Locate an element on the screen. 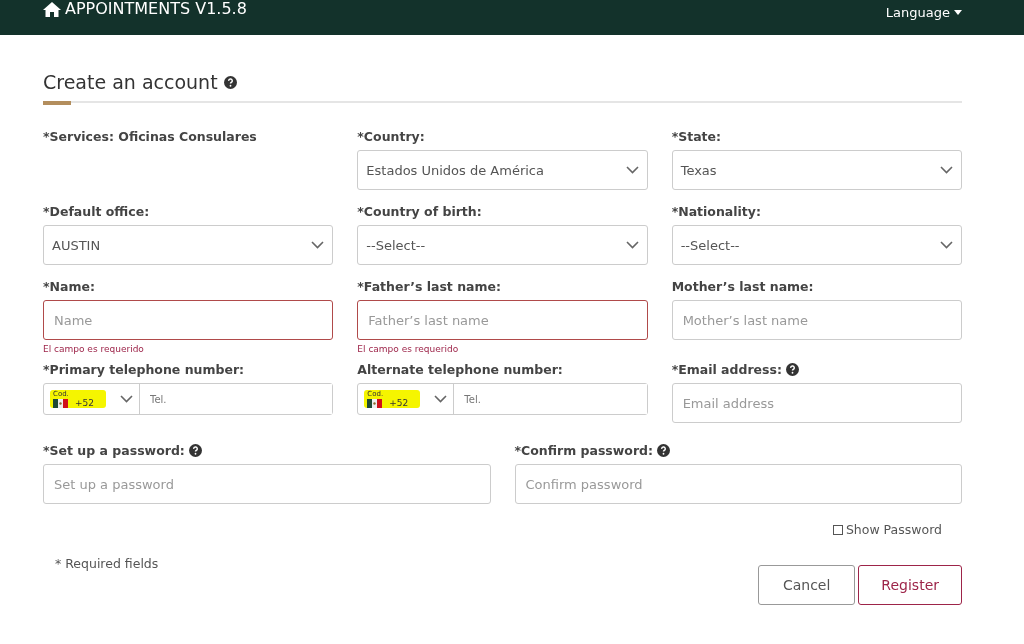 The image size is (1024, 644). caret-icon is located at coordinates (958, 12).